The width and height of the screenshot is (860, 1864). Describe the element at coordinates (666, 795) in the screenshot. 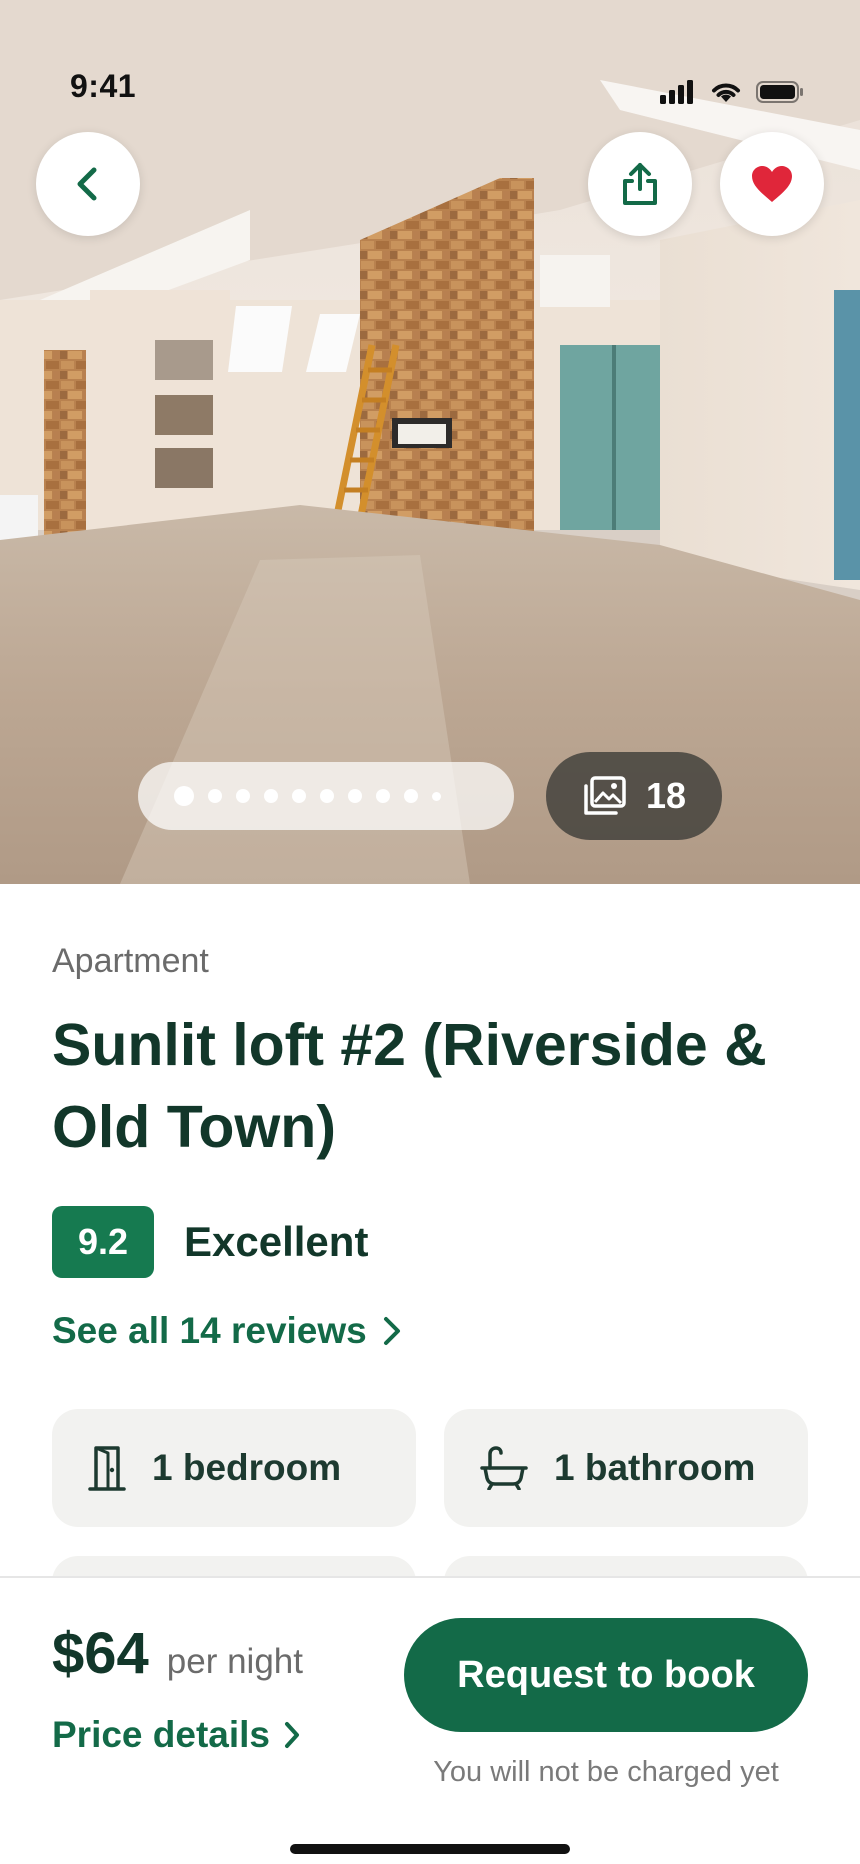

I see `photo-count: 18` at that location.